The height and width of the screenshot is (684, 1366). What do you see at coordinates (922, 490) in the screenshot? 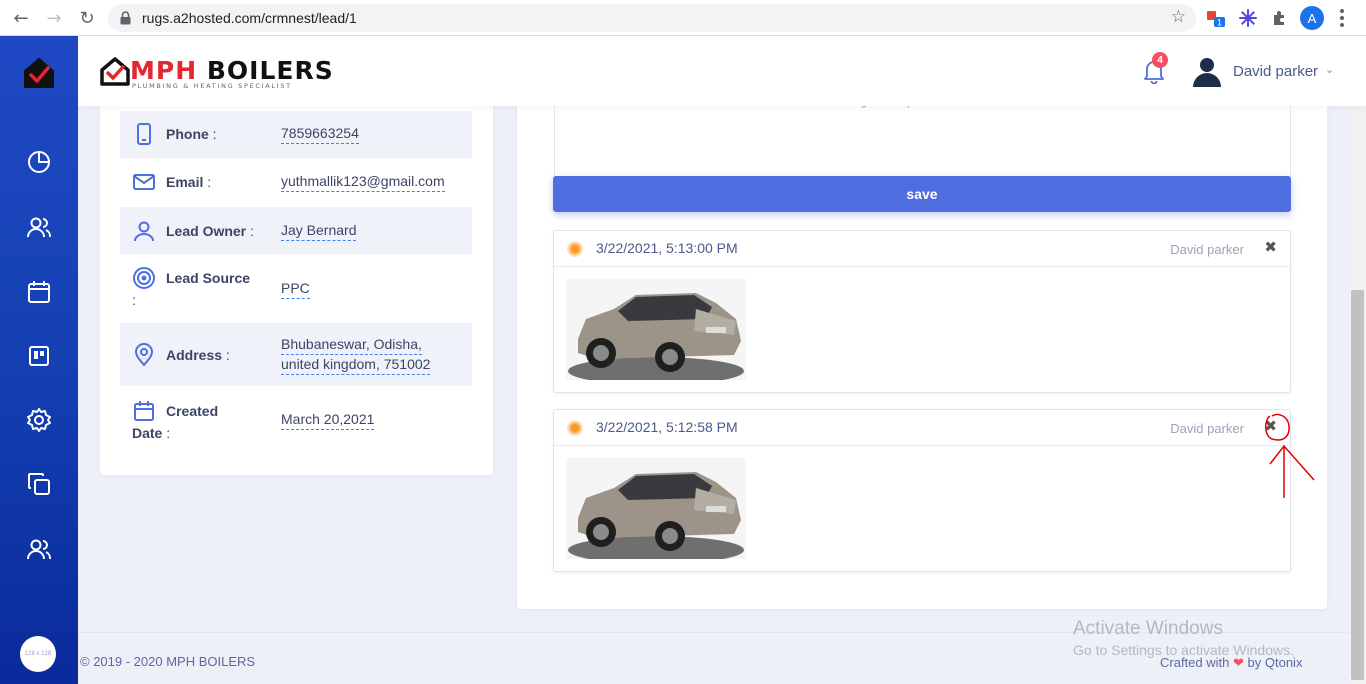
I see `note-item: 3/22/2021, 5:12:58 PM David parker ✖` at bounding box center [922, 490].